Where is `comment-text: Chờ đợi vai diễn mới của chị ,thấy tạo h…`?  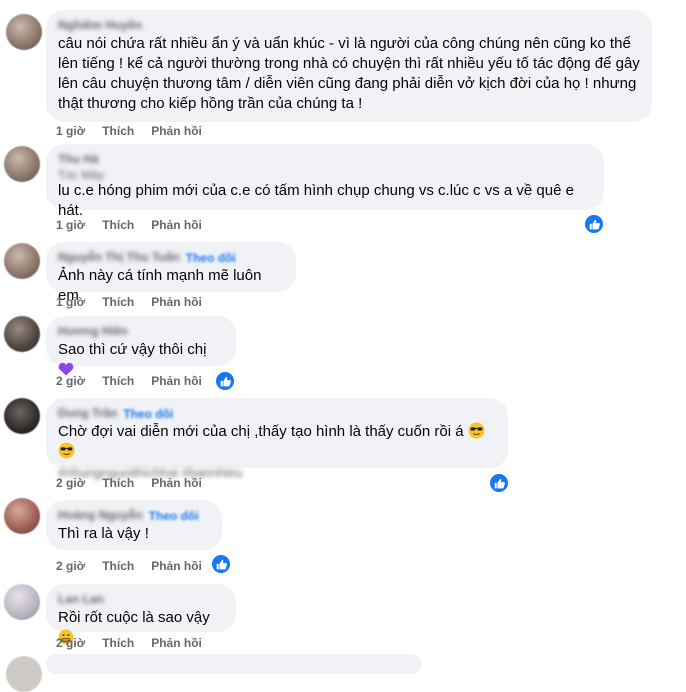 comment-text: Chờ đợi vai diễn mới của chị ,thấy tạo h… is located at coordinates (261, 431).